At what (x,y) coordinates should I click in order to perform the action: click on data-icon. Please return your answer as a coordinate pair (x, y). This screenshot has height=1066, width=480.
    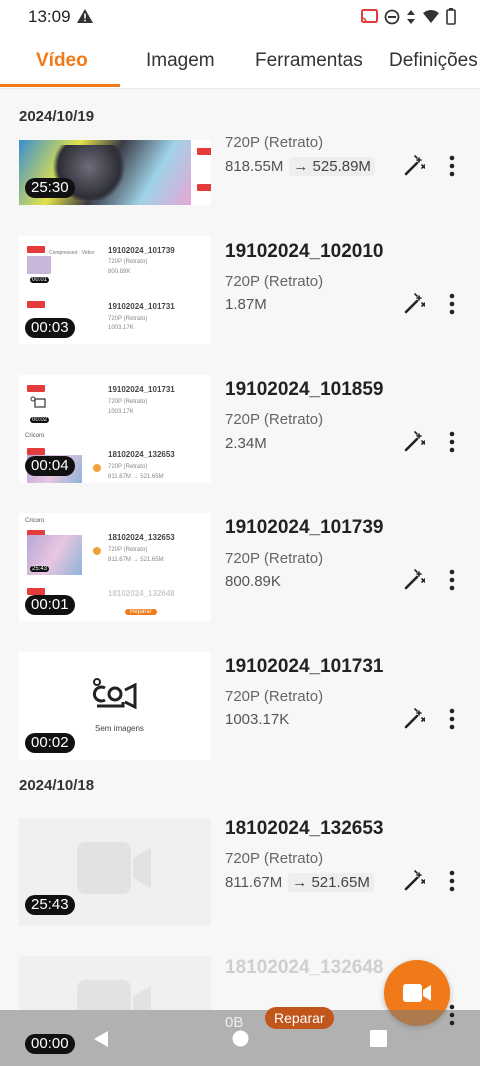
    Looking at the image, I should click on (411, 16).